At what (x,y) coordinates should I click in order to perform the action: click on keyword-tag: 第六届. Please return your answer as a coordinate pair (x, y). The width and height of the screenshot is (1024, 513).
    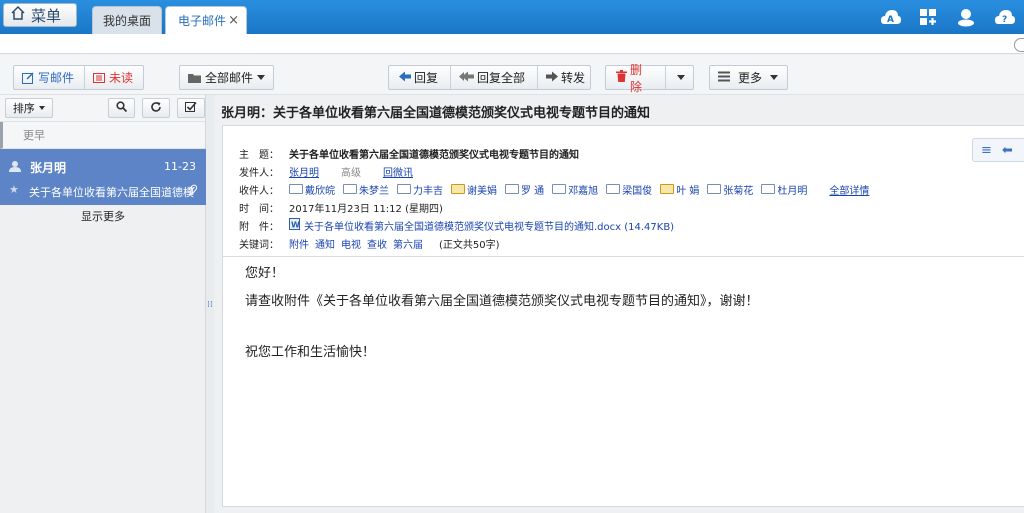
    Looking at the image, I should click on (408, 243).